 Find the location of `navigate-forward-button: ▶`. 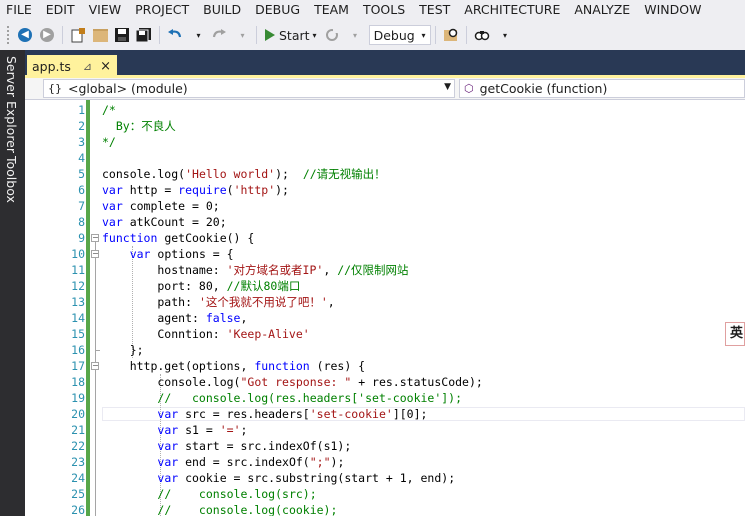

navigate-forward-button: ▶ is located at coordinates (47, 35).